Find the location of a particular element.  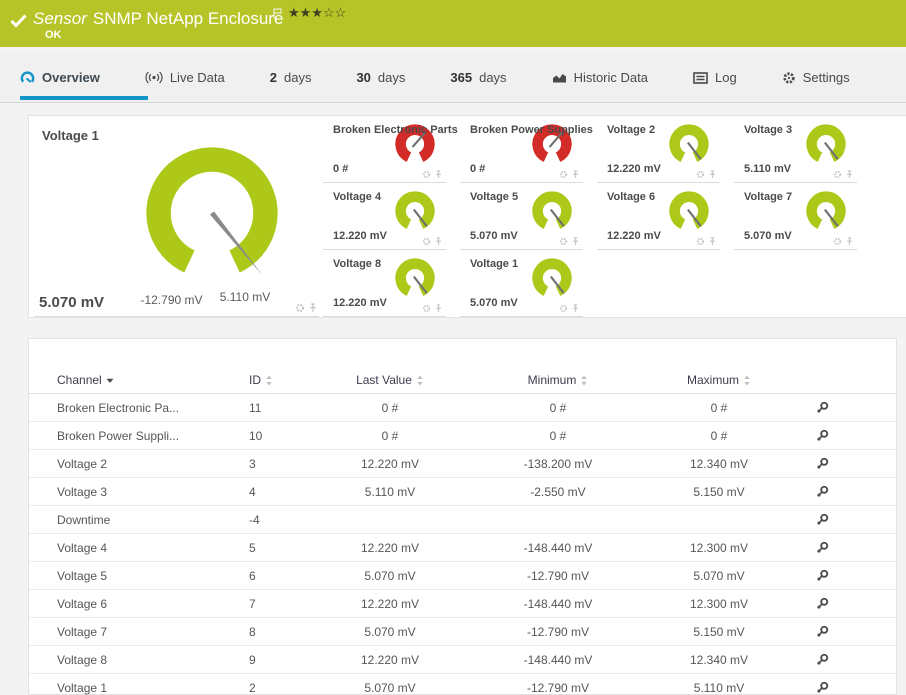

table-row: Downtime -4 is located at coordinates (462, 520).